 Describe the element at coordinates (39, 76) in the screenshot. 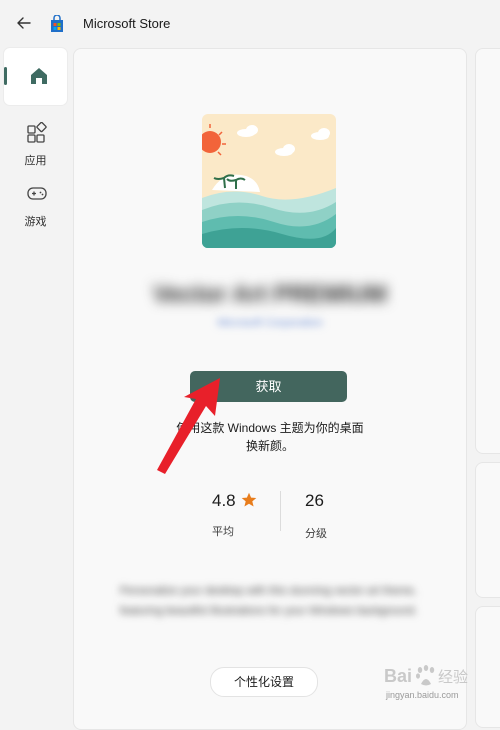

I see `home-icon` at that location.